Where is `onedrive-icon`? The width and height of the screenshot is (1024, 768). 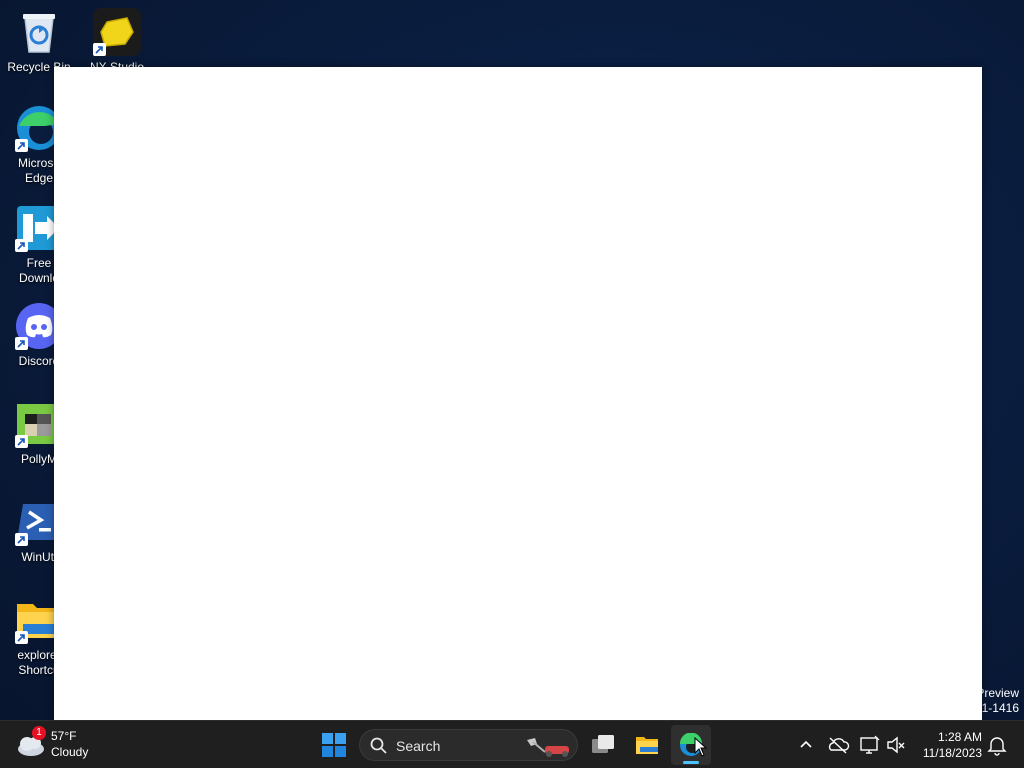 onedrive-icon is located at coordinates (838, 745).